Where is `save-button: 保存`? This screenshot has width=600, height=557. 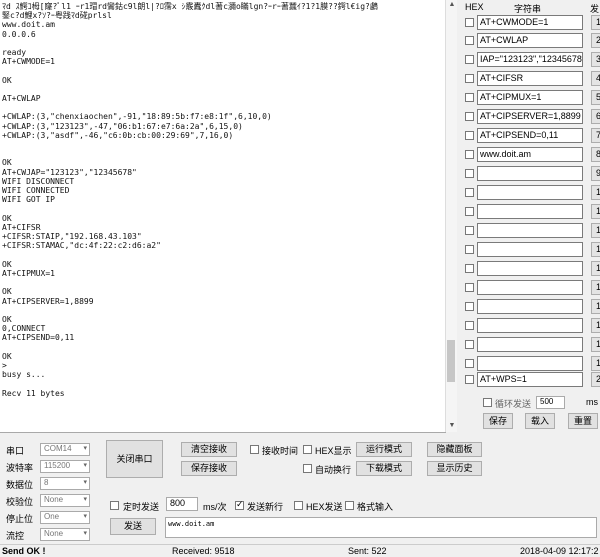 save-button: 保存 is located at coordinates (498, 421).